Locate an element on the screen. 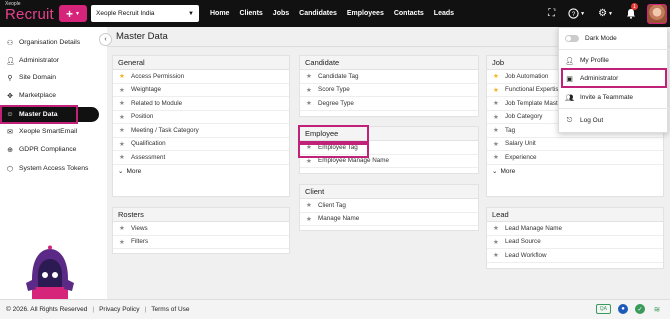 The image size is (670, 319). user-circle-icon: ● is located at coordinates (623, 309).